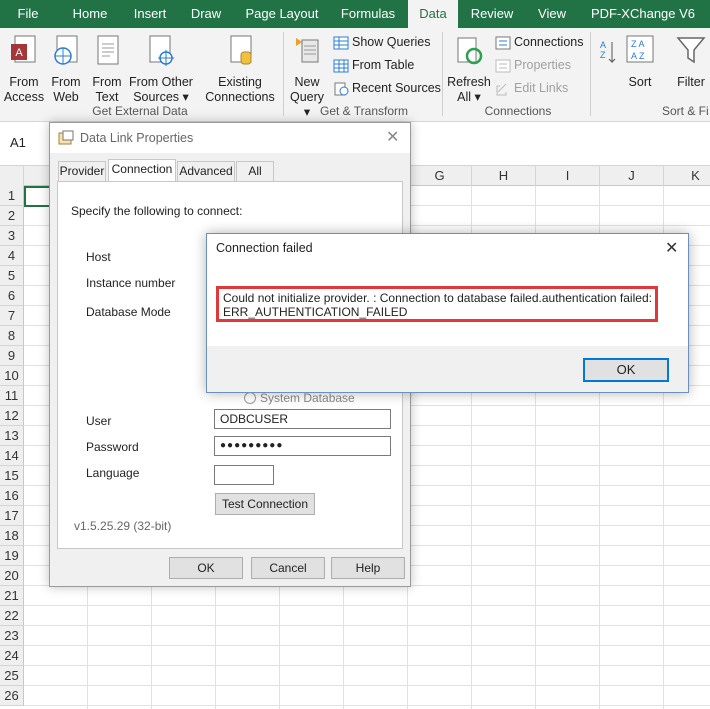 The image size is (710, 709). I want to click on recent-sources-button: Recent Sources, so click(387, 88).